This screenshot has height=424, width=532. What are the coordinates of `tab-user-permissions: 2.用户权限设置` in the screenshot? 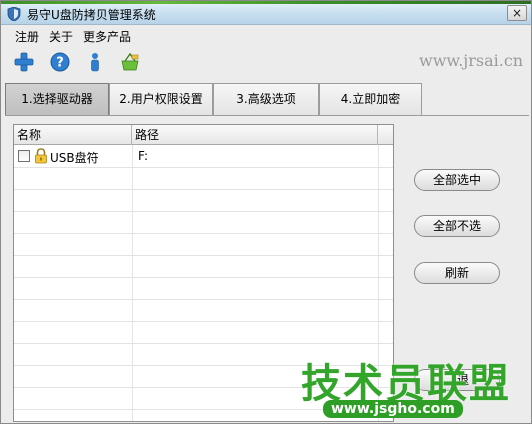 It's located at (161, 99).